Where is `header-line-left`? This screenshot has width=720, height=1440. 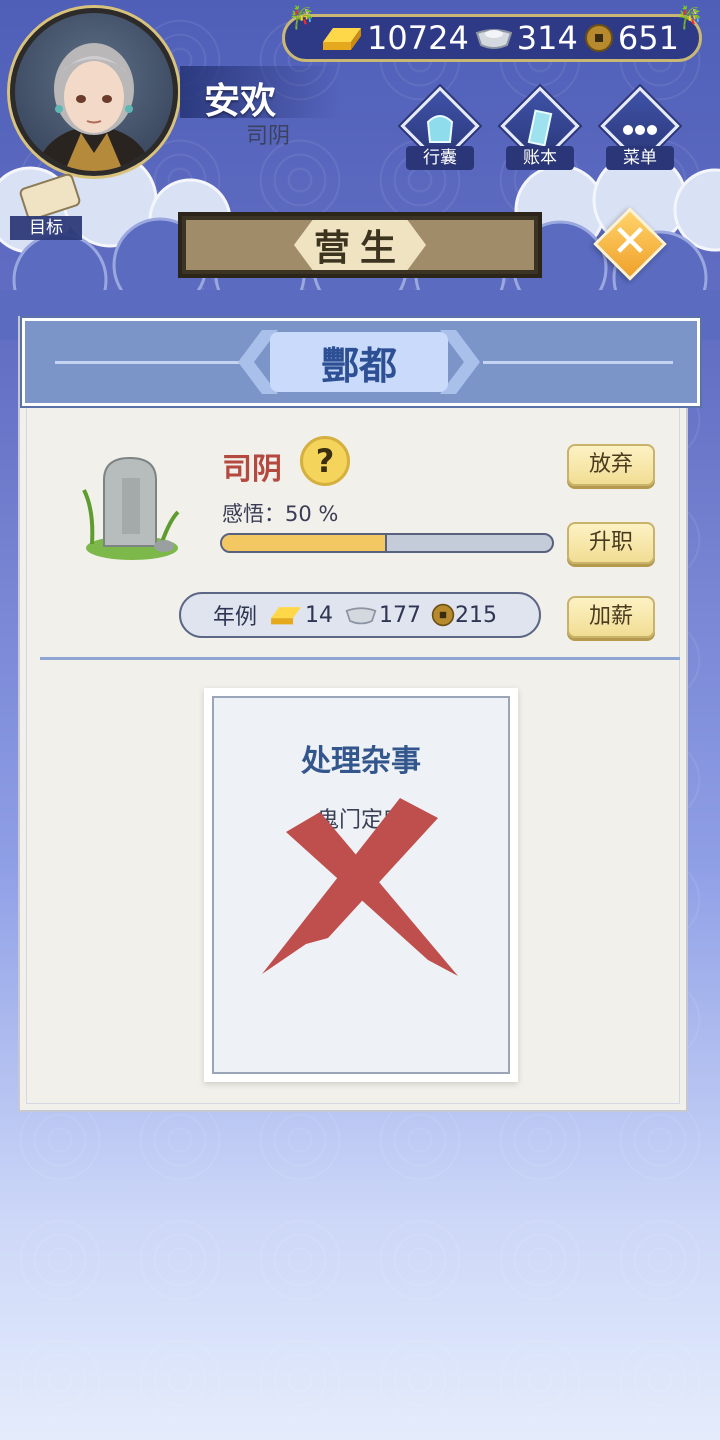 header-line-left is located at coordinates (150, 362).